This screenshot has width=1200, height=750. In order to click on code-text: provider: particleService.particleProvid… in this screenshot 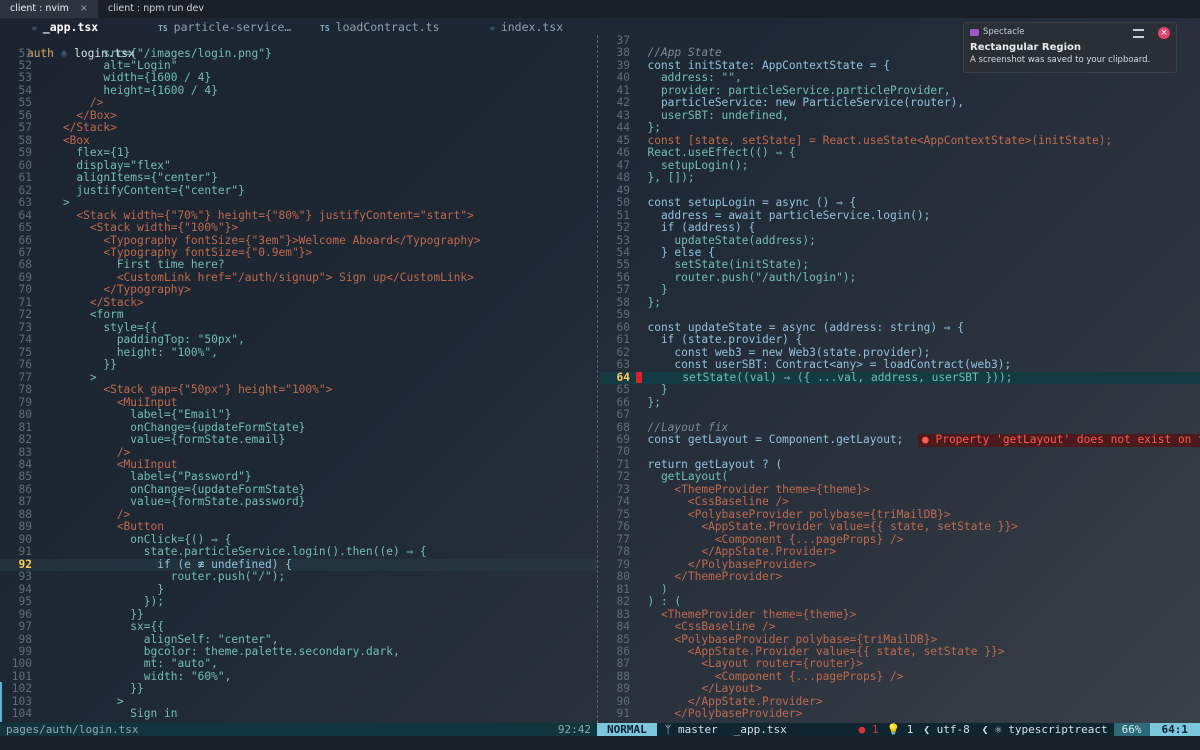, I will do `click(792, 90)`.